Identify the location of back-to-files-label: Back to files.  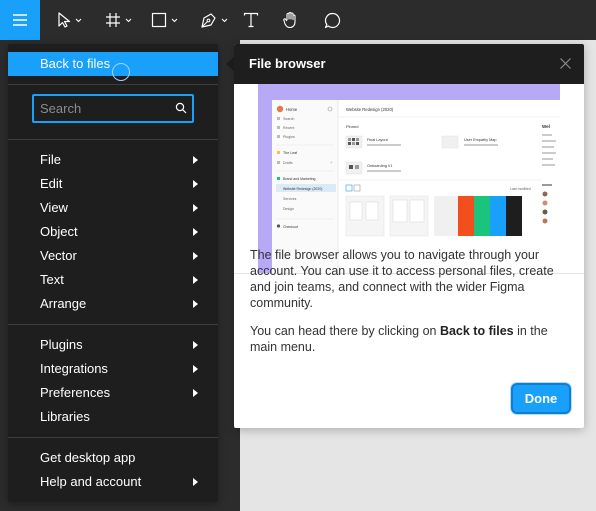
(75, 63).